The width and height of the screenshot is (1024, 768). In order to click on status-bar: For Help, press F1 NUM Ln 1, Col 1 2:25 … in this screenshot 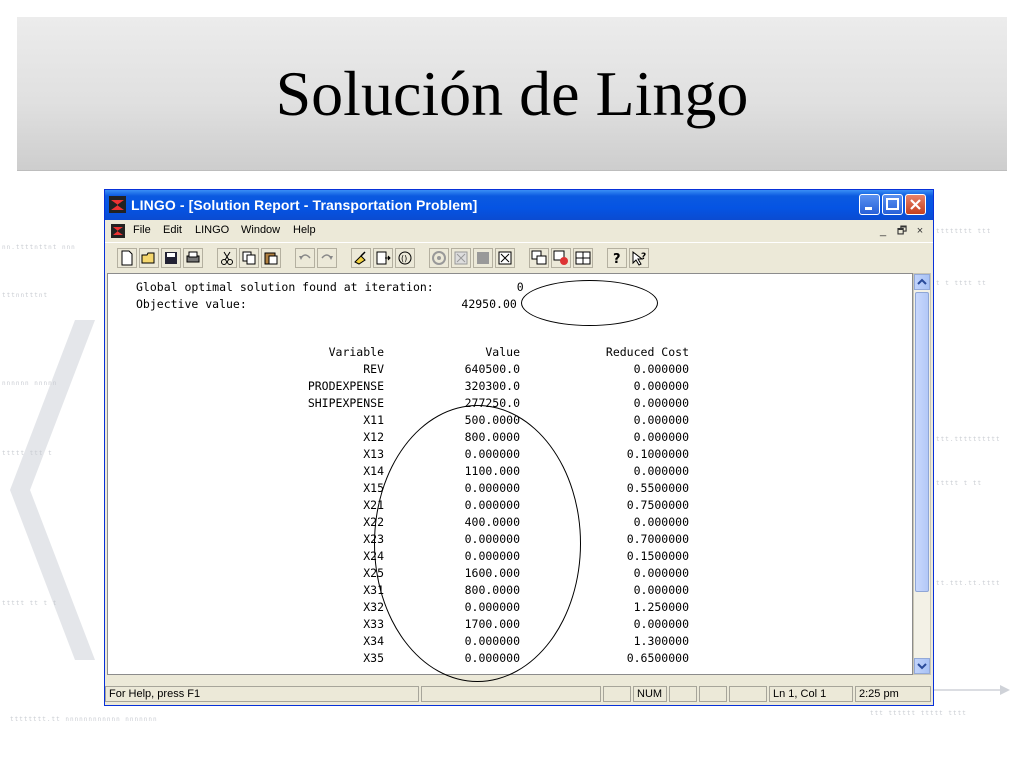, I will do `click(519, 694)`.